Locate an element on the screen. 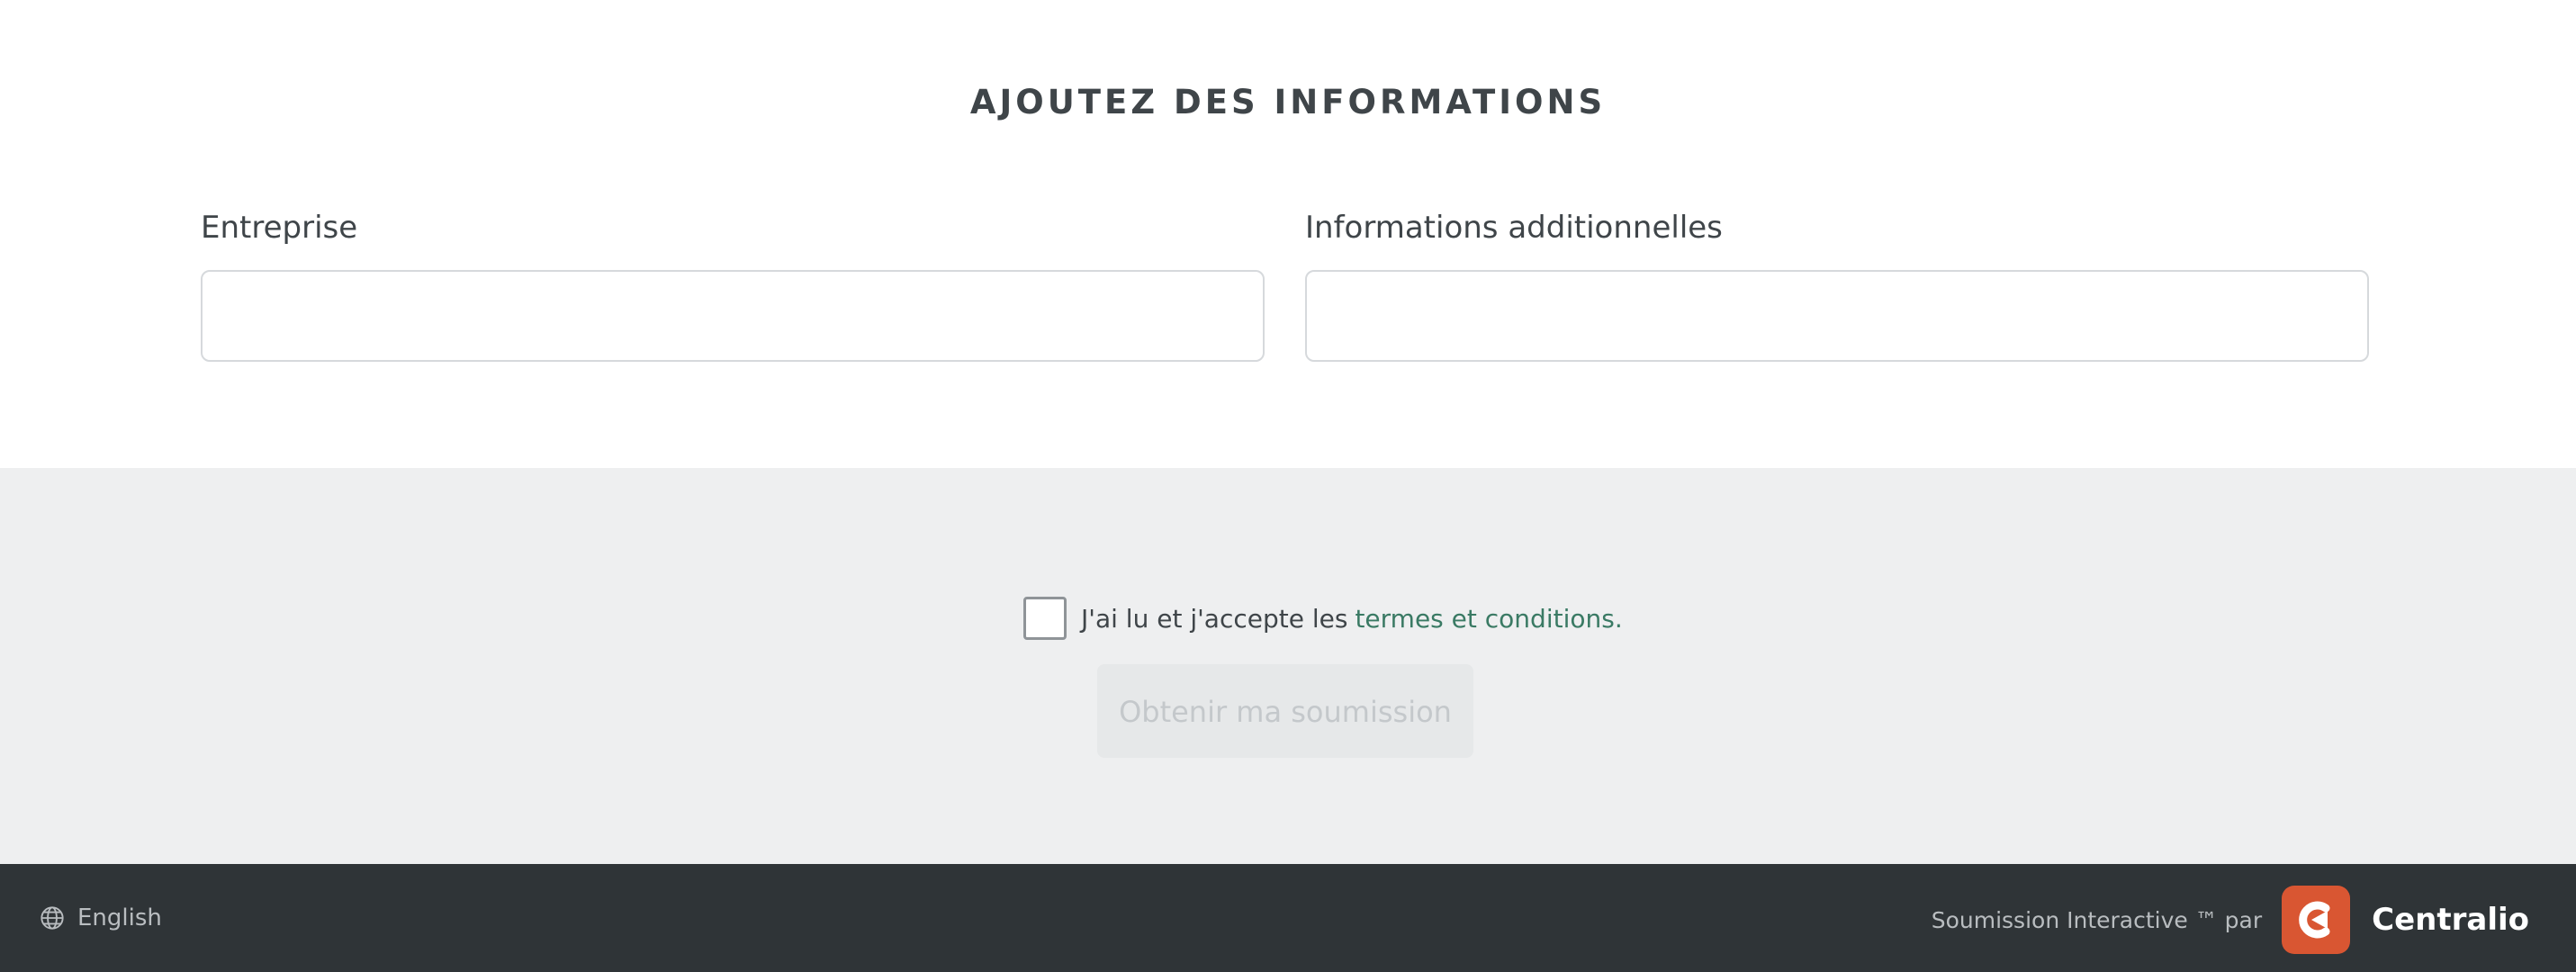 This screenshot has width=2576, height=972. company-label: Entreprise is located at coordinates (279, 228).